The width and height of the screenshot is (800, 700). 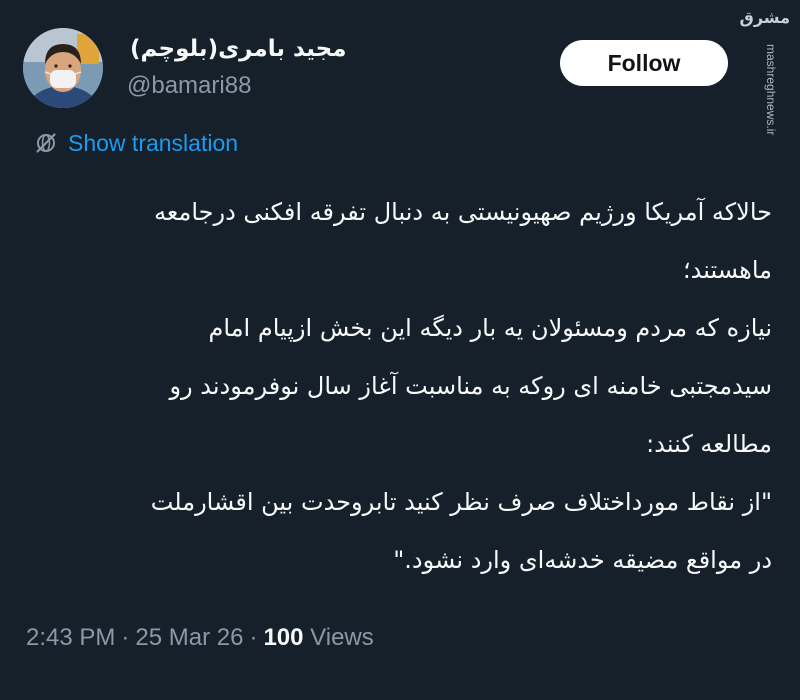 I want to click on tweet-meta: 2:43 PM · 25 Mar 26 · 100 Views, so click(x=200, y=638).